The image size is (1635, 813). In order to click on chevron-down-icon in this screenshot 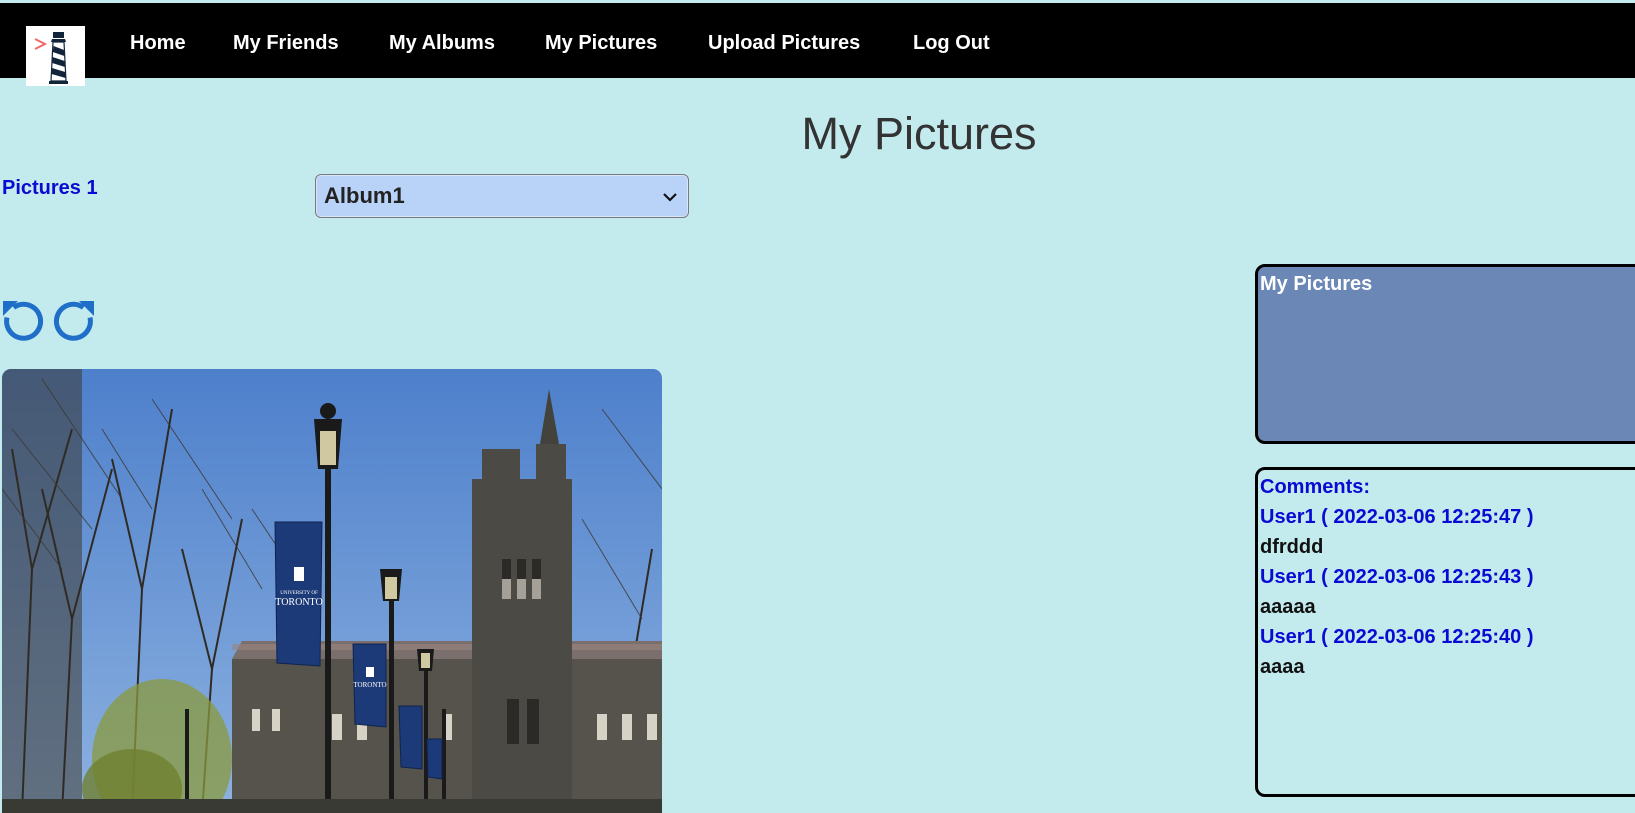, I will do `click(670, 197)`.